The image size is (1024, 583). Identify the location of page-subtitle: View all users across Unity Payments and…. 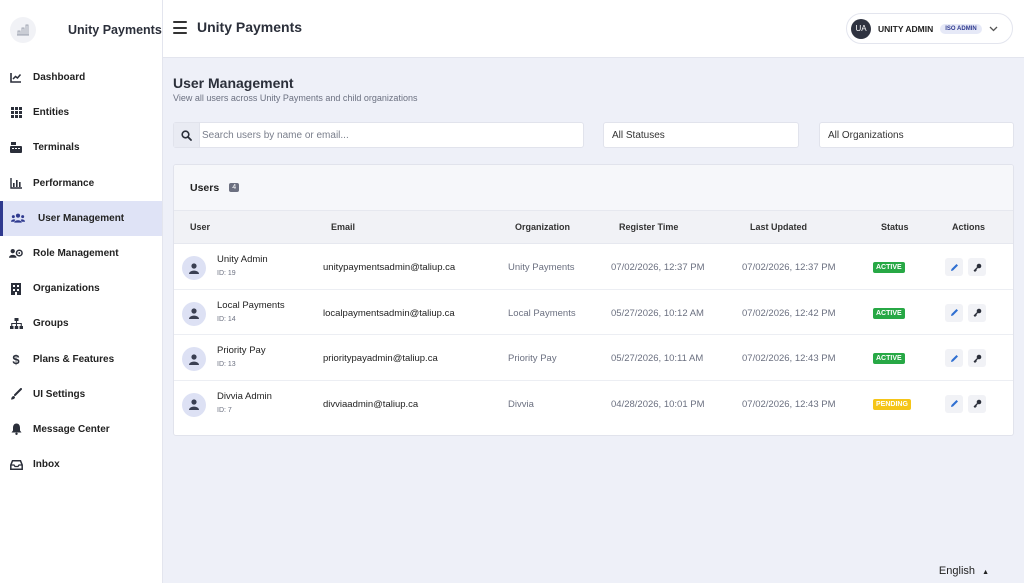
(295, 98).